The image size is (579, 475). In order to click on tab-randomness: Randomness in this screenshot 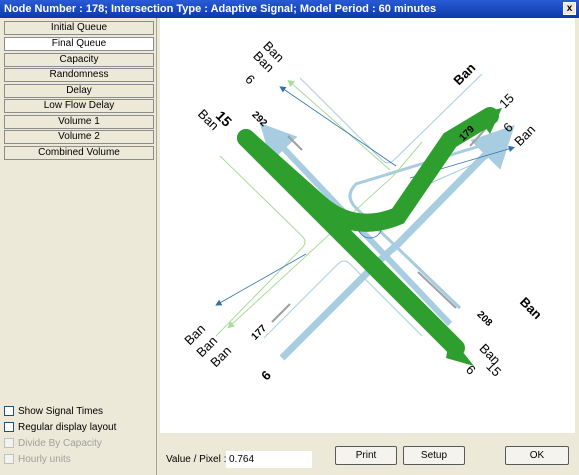, I will do `click(79, 75)`.